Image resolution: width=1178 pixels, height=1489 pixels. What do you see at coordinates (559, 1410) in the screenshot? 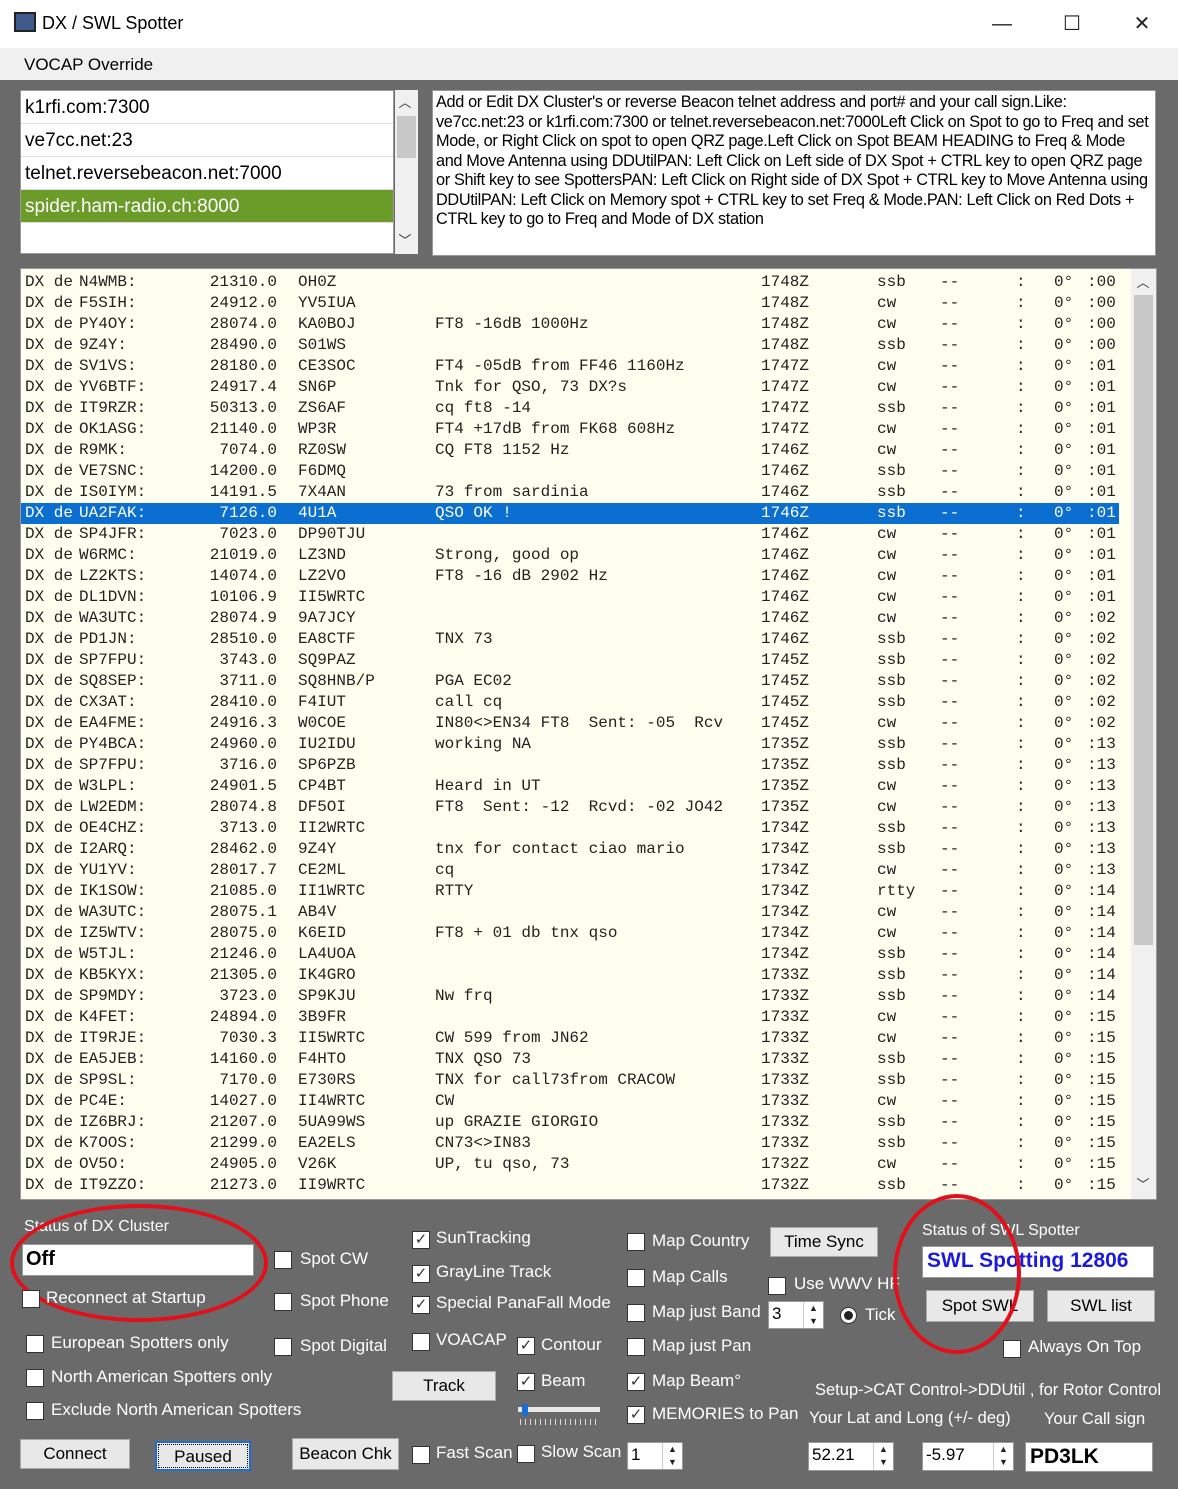
I see `beam-slider` at bounding box center [559, 1410].